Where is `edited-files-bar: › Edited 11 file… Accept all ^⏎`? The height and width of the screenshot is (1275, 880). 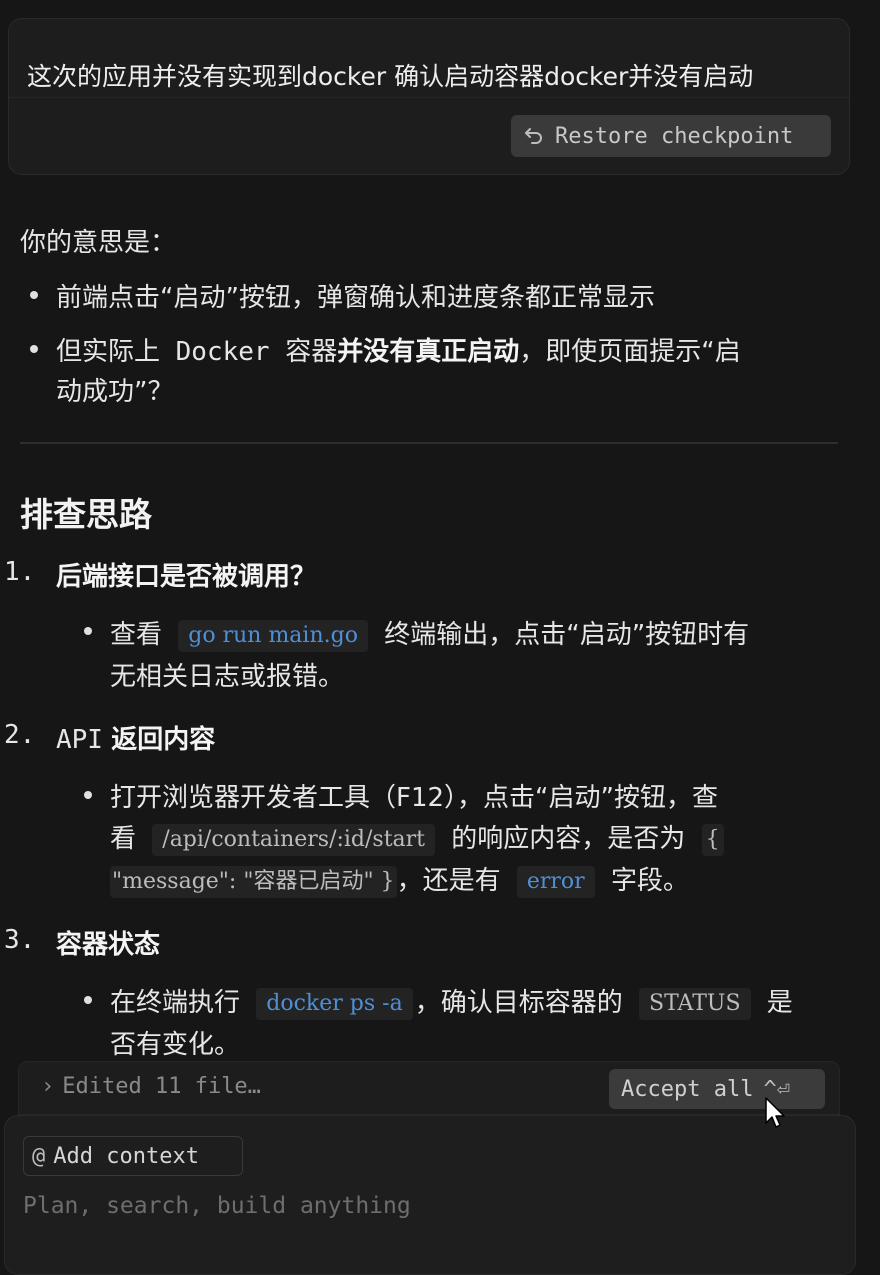 edited-files-bar: › Edited 11 file… Accept all ^⏎ is located at coordinates (429, 1088).